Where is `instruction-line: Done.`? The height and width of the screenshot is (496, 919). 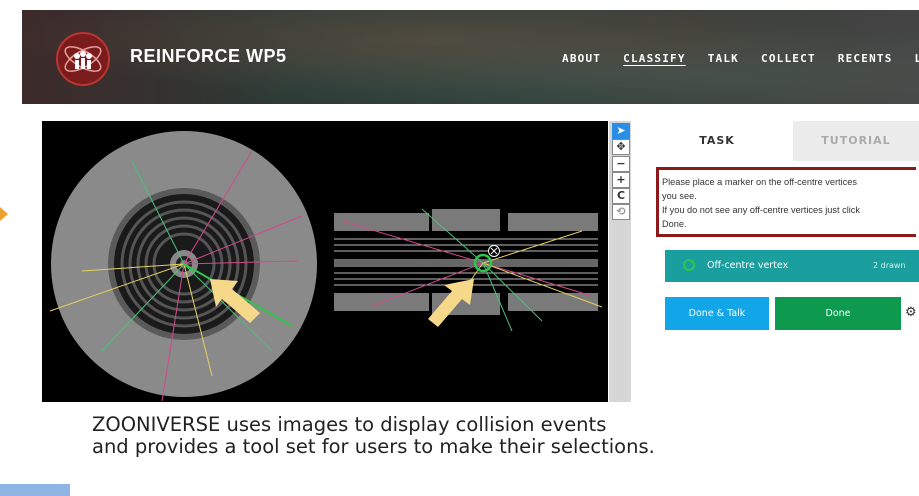 instruction-line: Done. is located at coordinates (674, 224).